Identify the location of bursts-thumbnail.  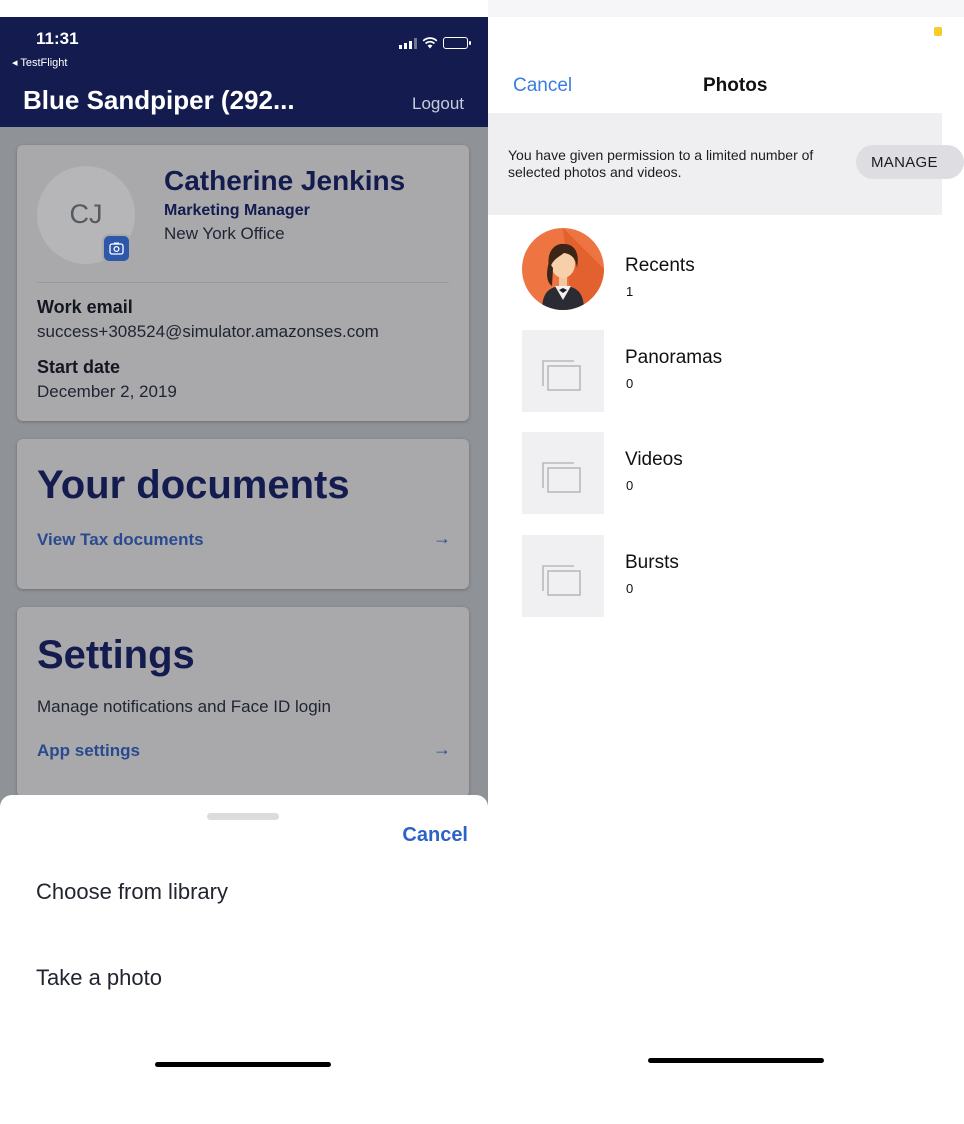
(563, 576).